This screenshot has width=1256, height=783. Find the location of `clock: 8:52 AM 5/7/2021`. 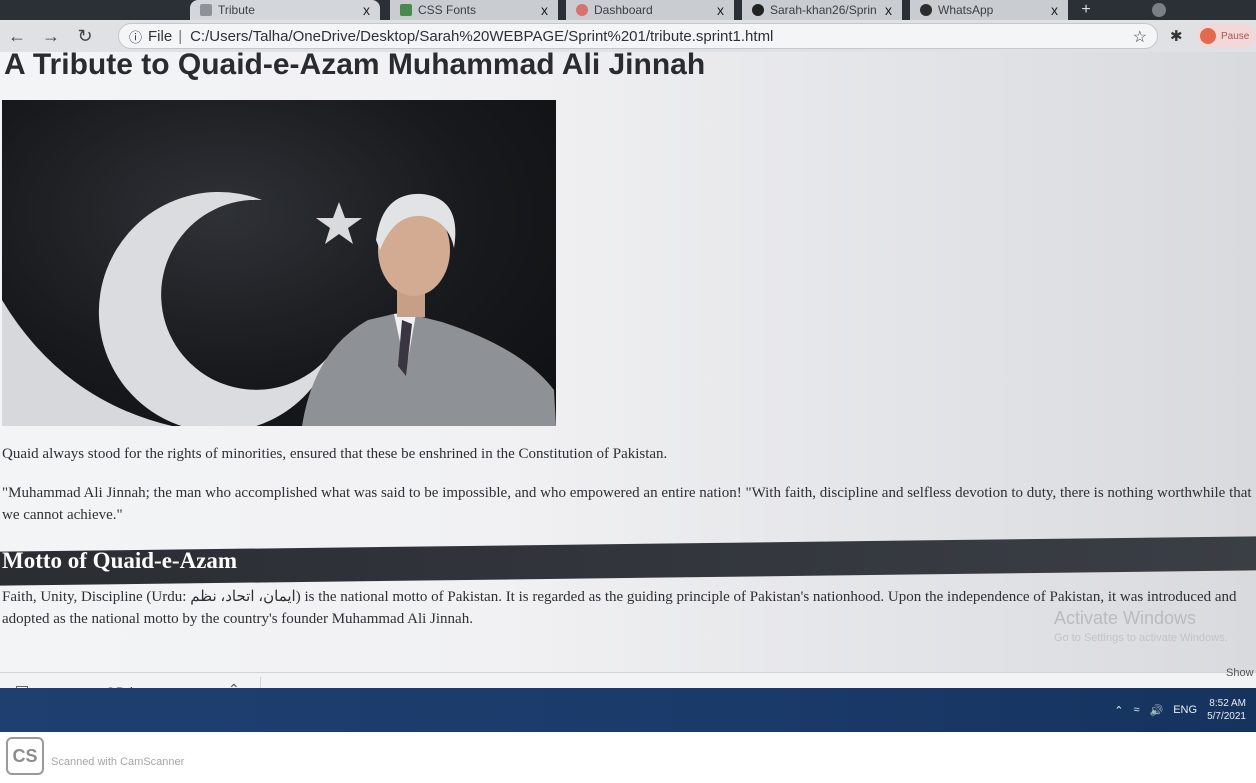

clock: 8:52 AM 5/7/2021 is located at coordinates (1226, 710).